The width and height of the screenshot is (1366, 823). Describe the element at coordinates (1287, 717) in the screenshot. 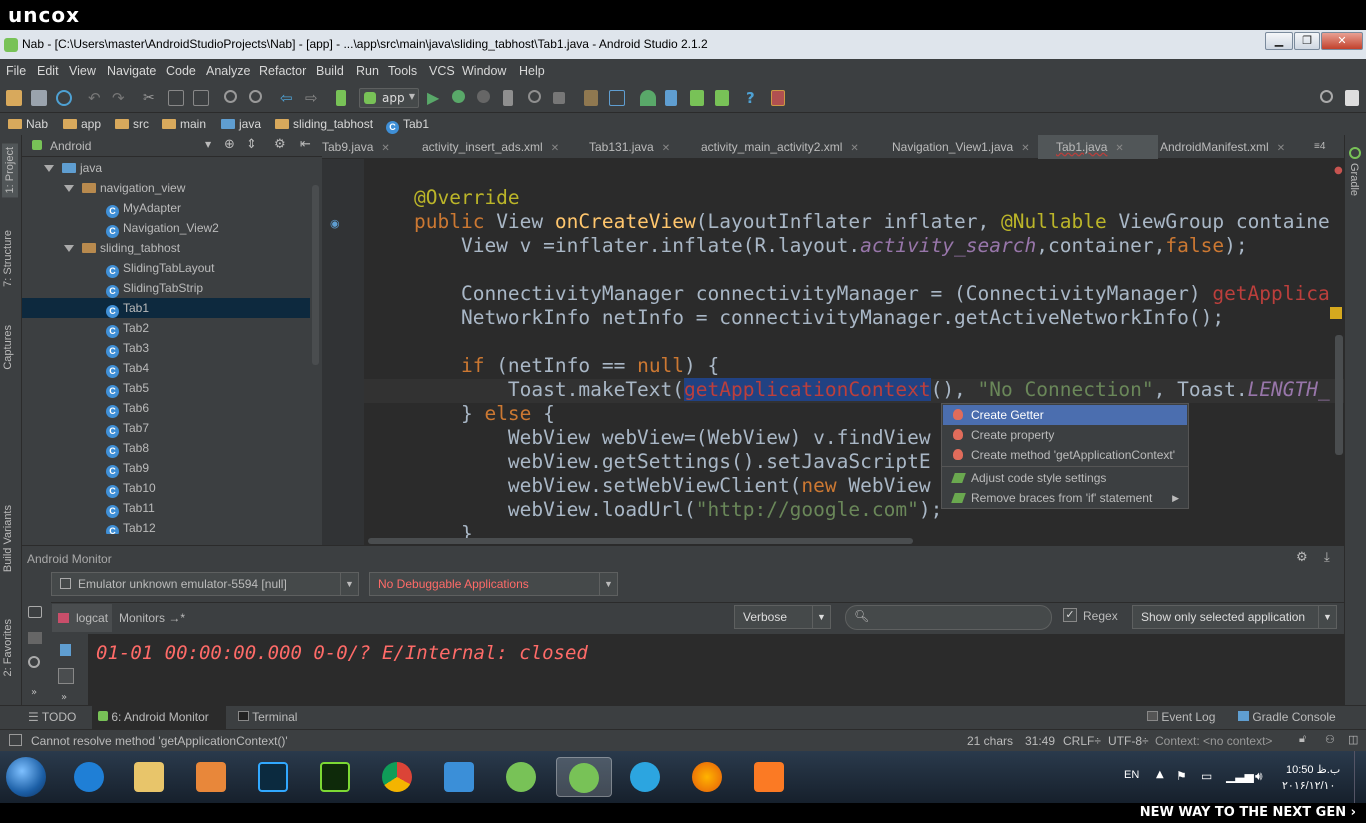

I see `tab-gradle-console: Gradle Console` at that location.